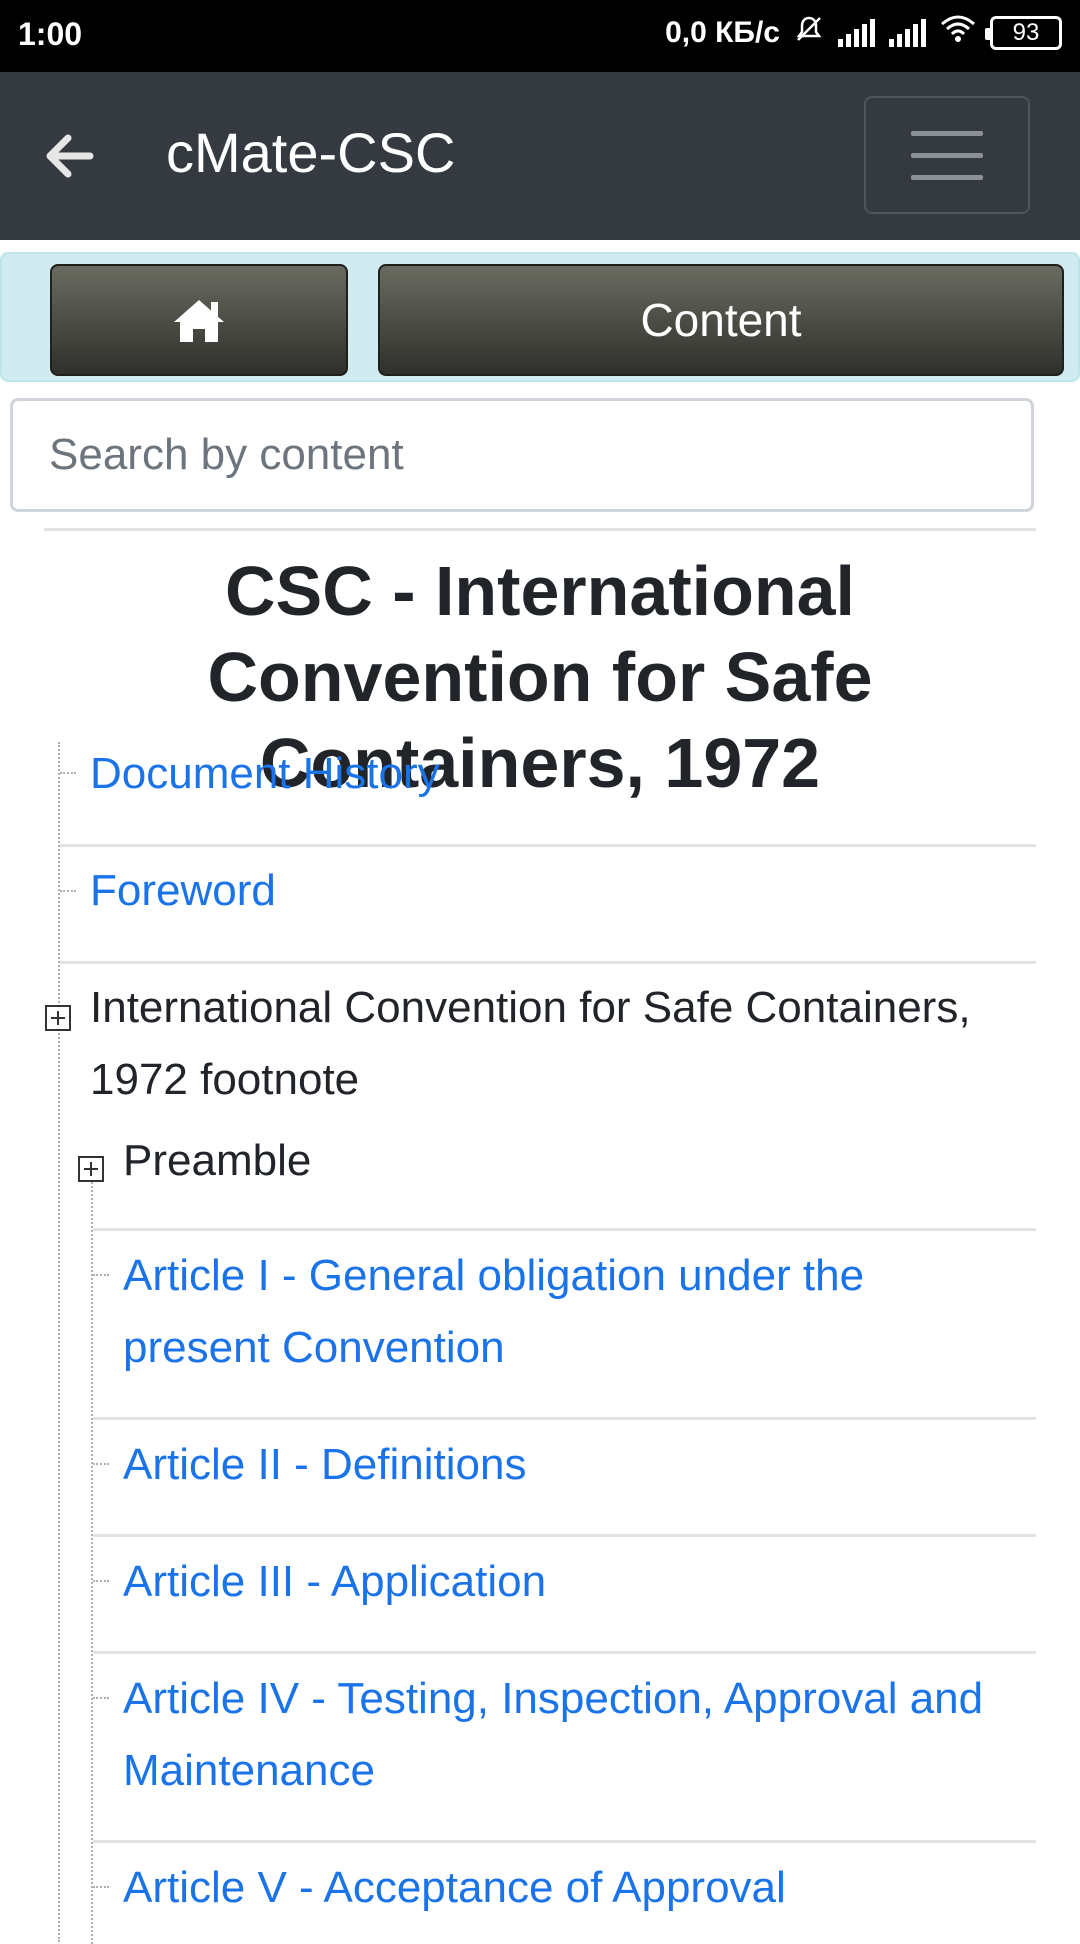 This screenshot has width=1080, height=1944. Describe the element at coordinates (563, 1465) in the screenshot. I see `toc-item: Article II - Definitions` at that location.